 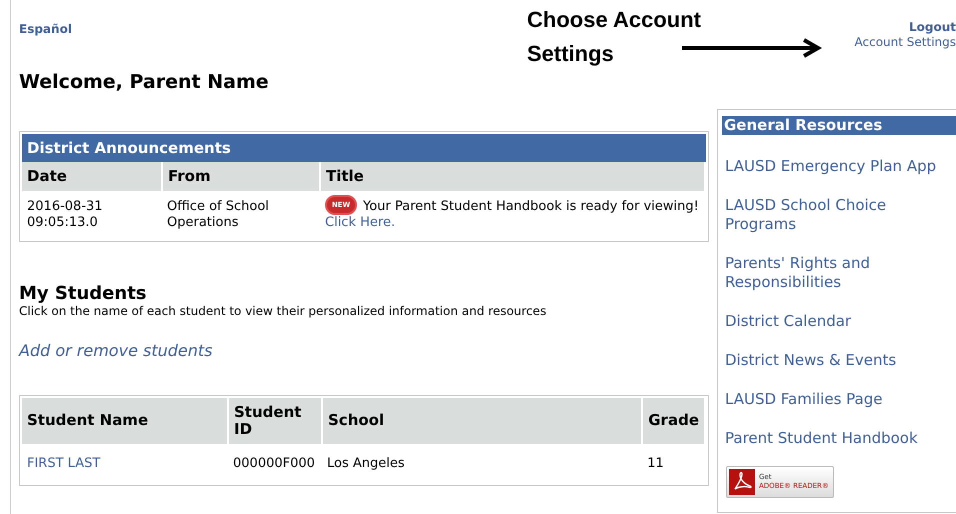 I want to click on resource-link: Parent Student Handbook, so click(x=821, y=438).